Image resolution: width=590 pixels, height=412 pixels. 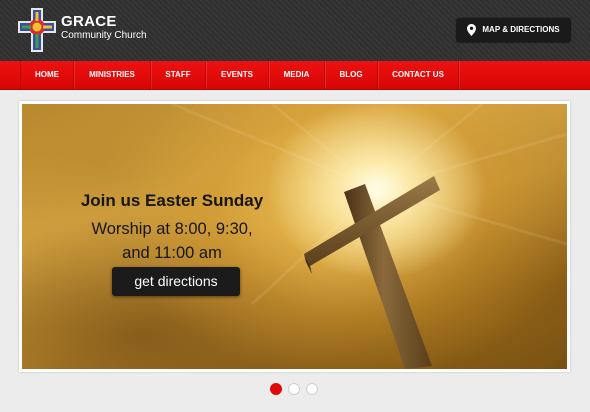 I want to click on slider-pagination, so click(x=294, y=389).